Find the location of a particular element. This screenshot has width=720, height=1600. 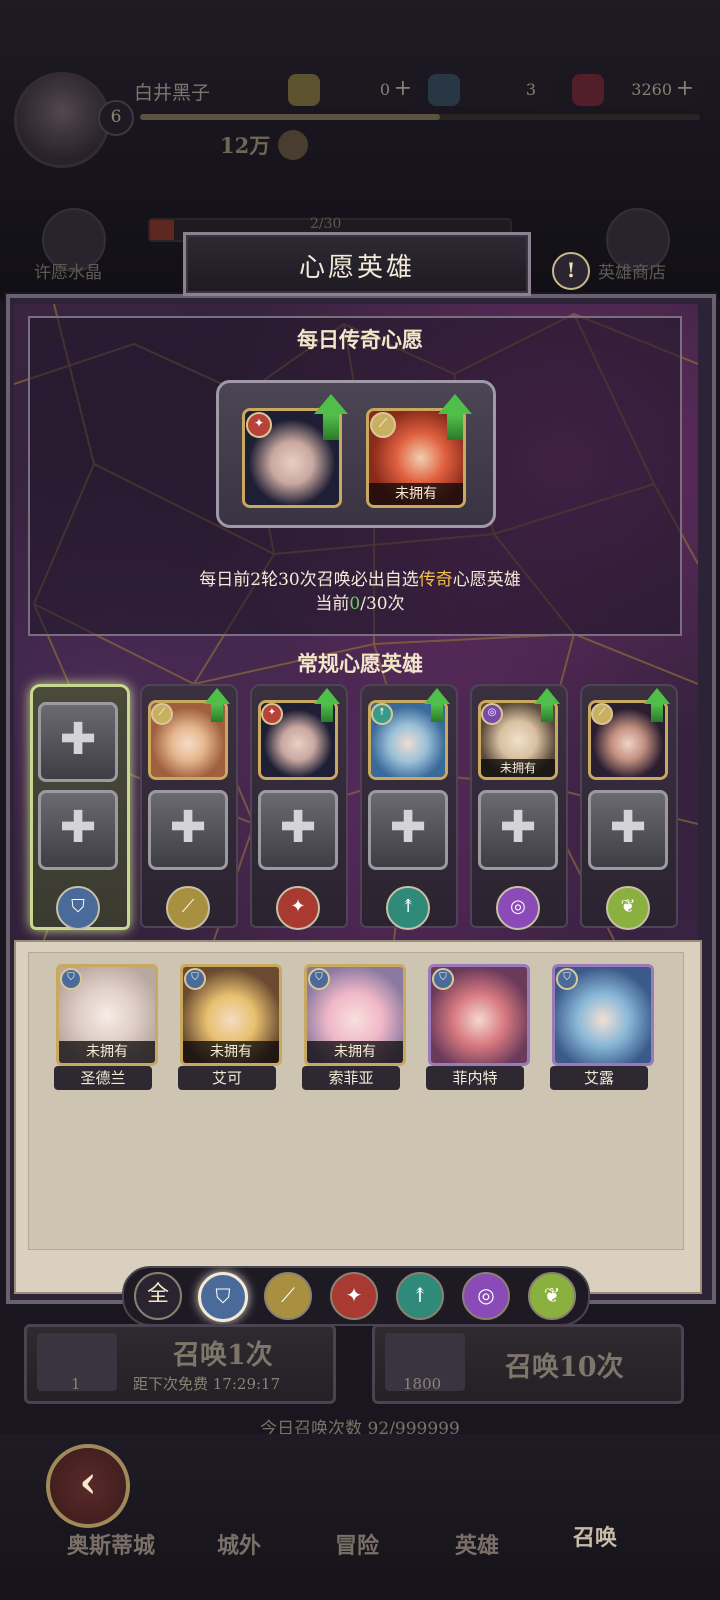

daily-wish-title: 每日传奇心愿 is located at coordinates (360, 339).